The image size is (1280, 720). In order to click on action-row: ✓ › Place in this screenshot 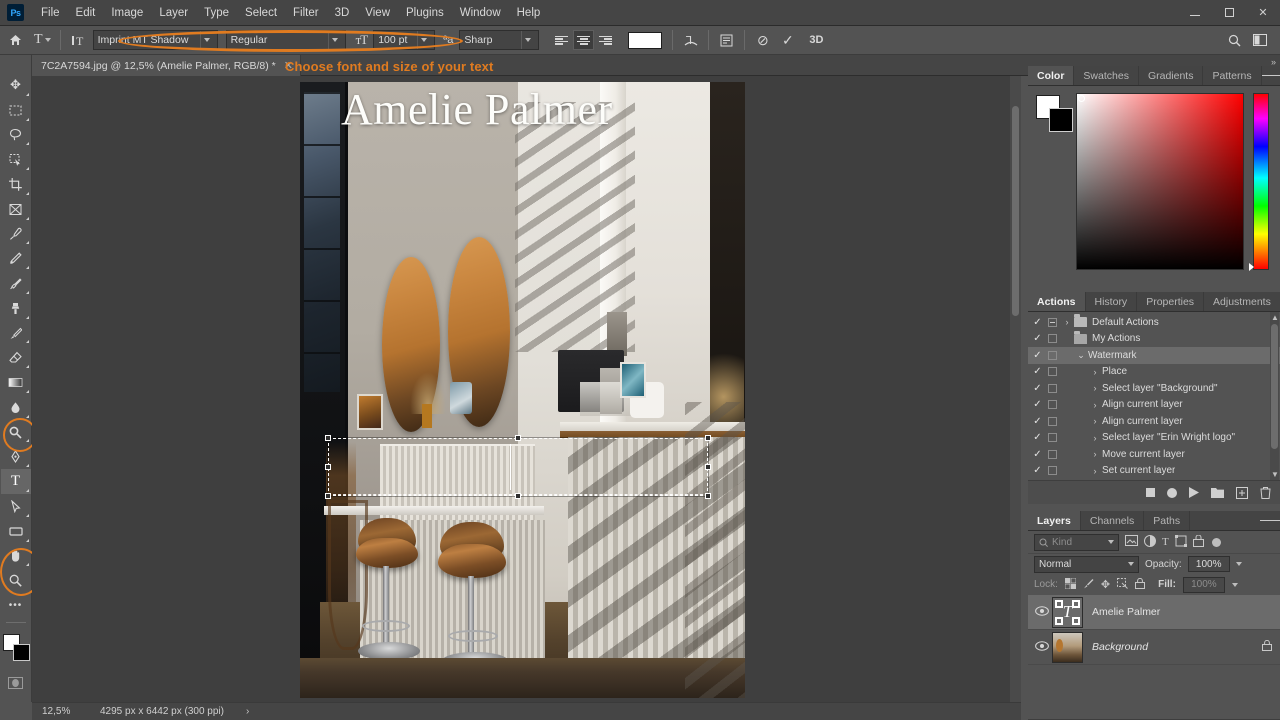, I will do `click(1154, 372)`.